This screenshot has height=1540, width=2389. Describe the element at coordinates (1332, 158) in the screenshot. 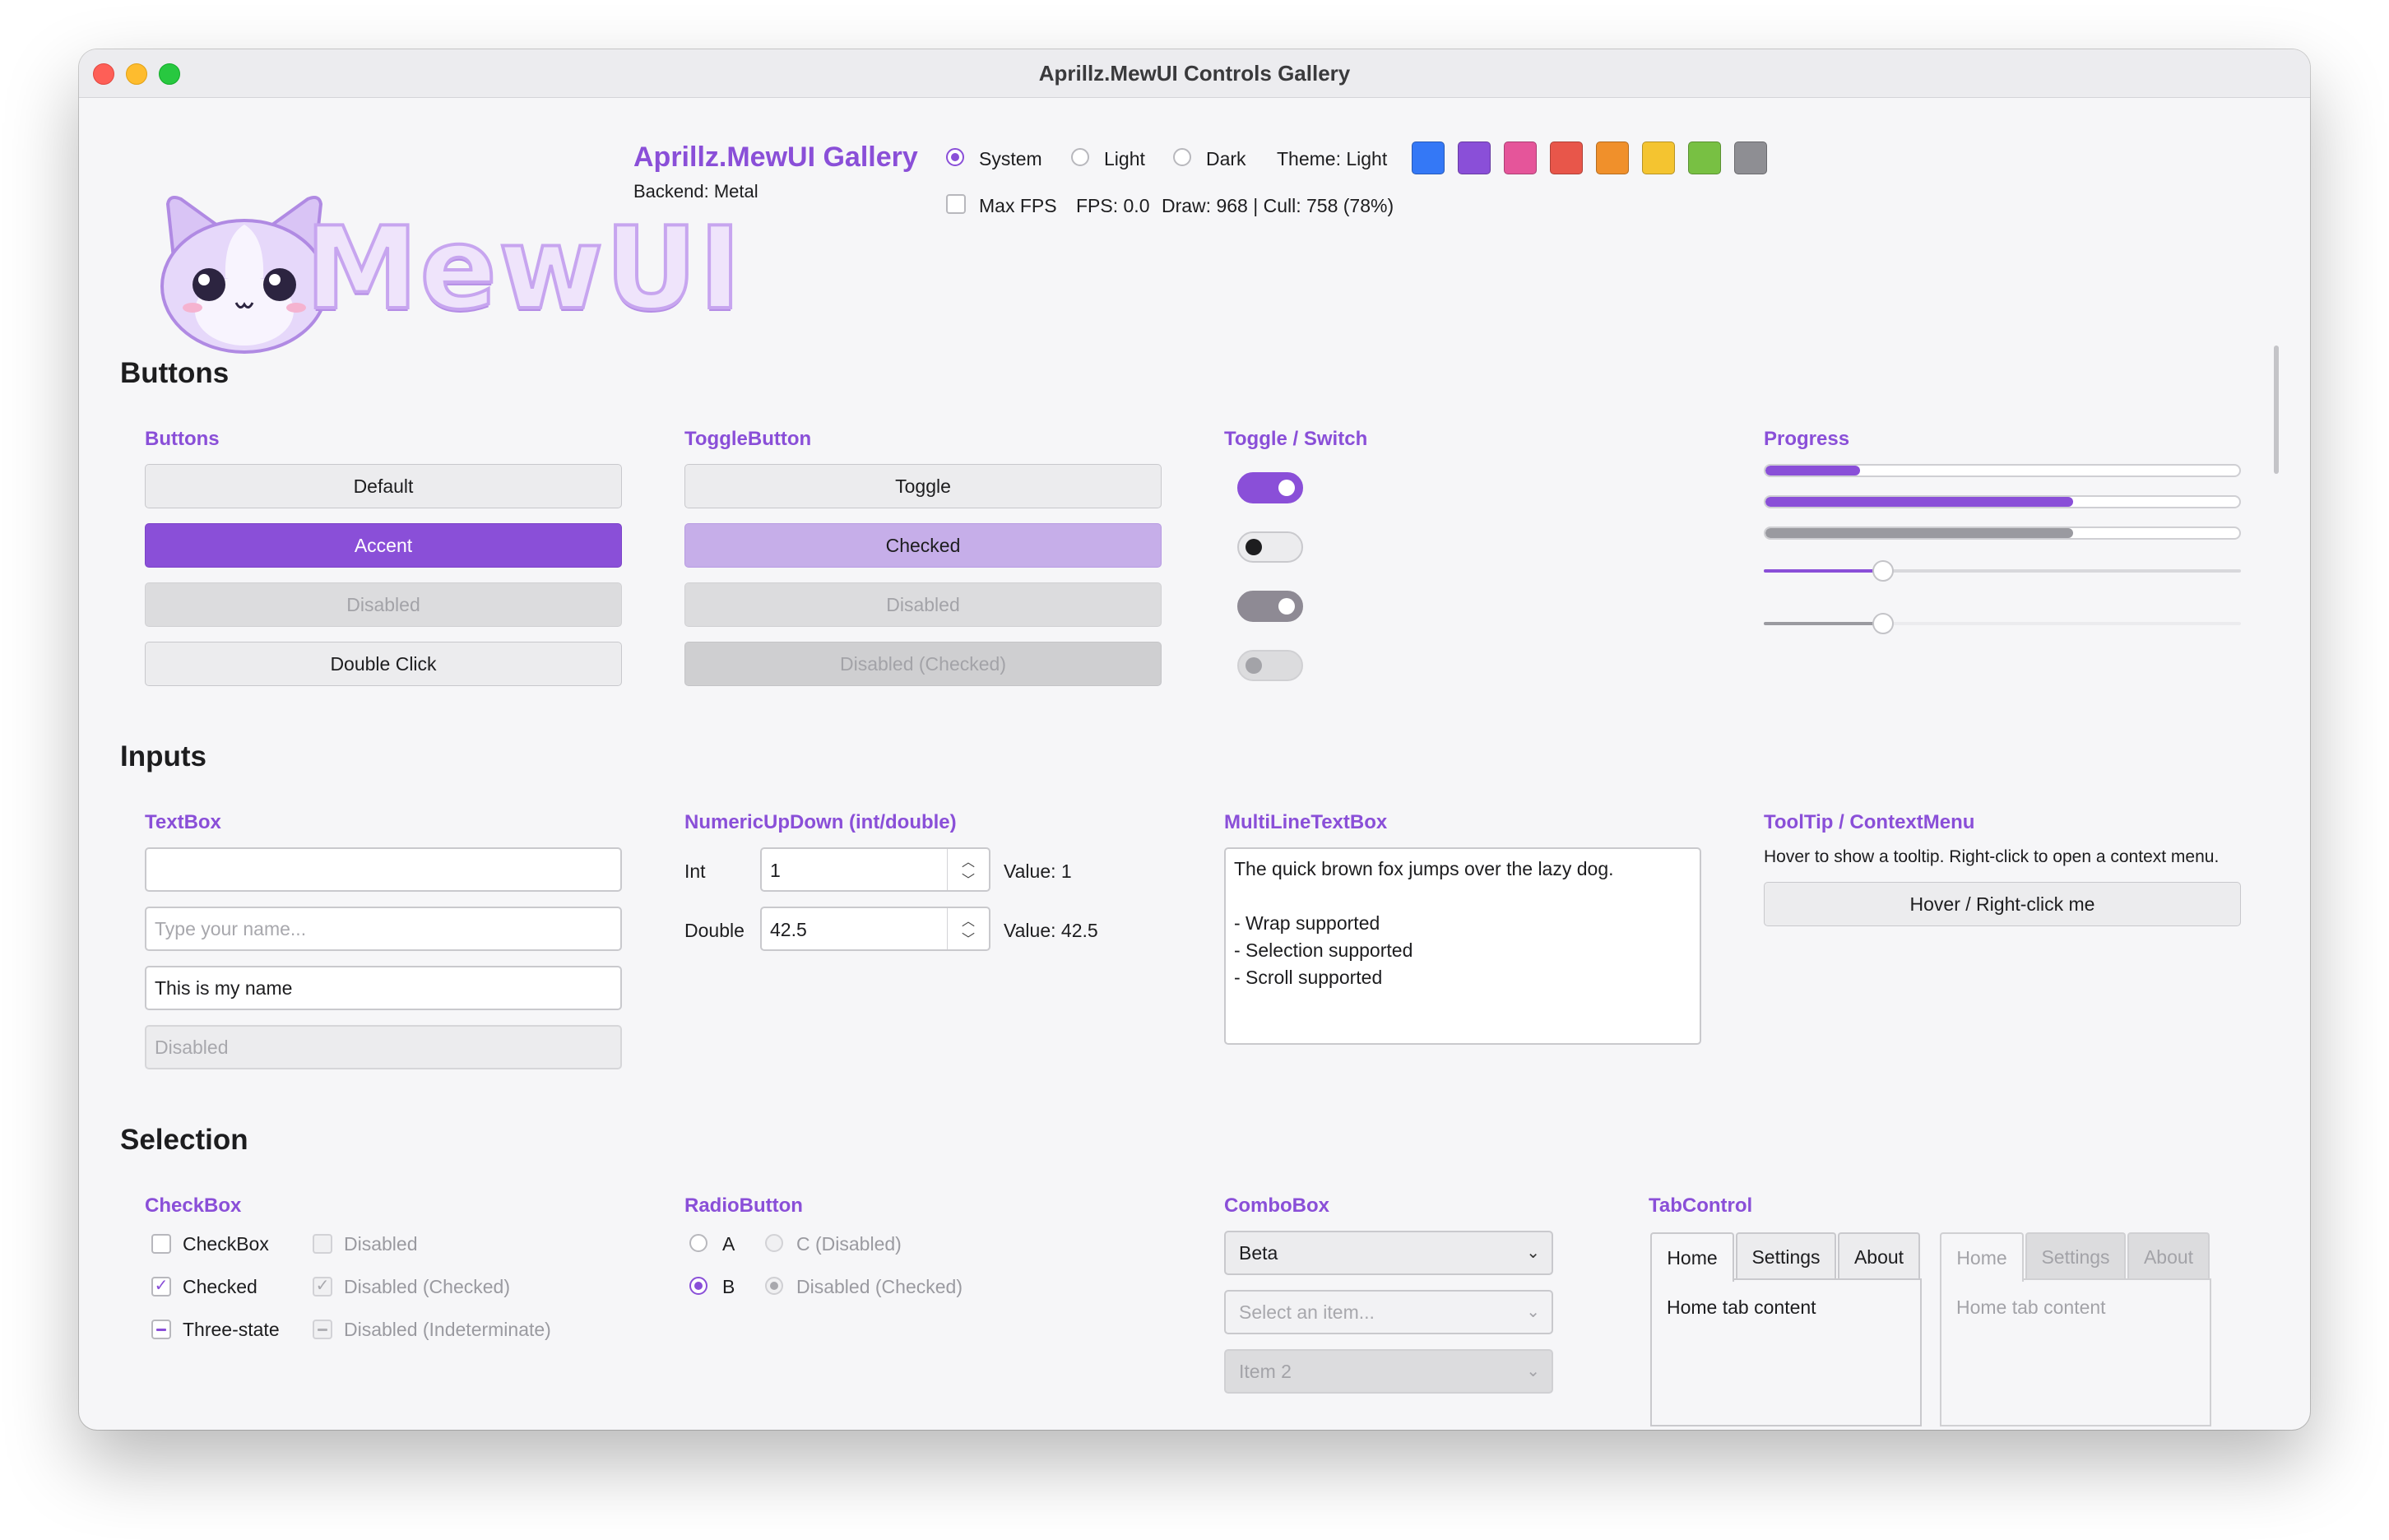

I see `theme-label: Theme: Light` at that location.